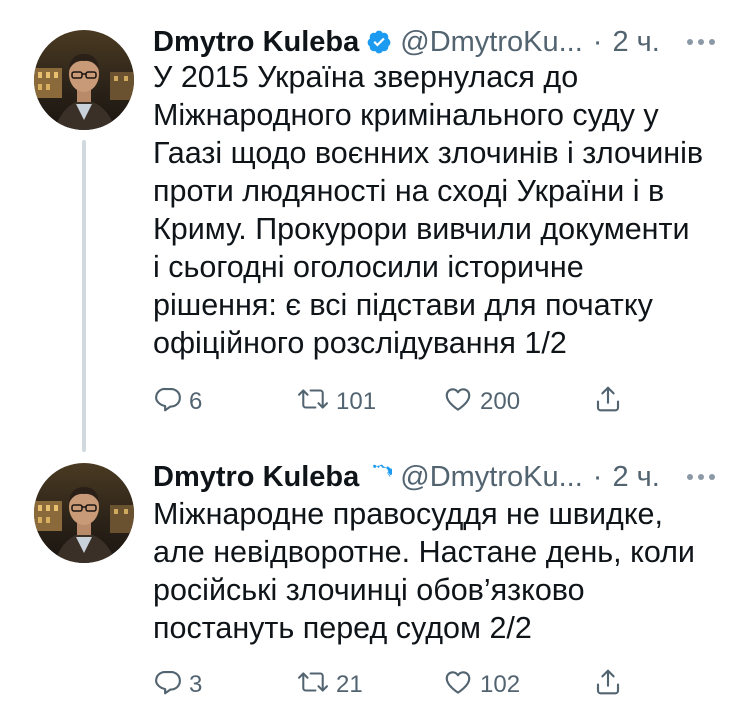 The height and width of the screenshot is (713, 750). What do you see at coordinates (403, 402) in the screenshot?
I see `tweet-actions: 6 101 200` at bounding box center [403, 402].